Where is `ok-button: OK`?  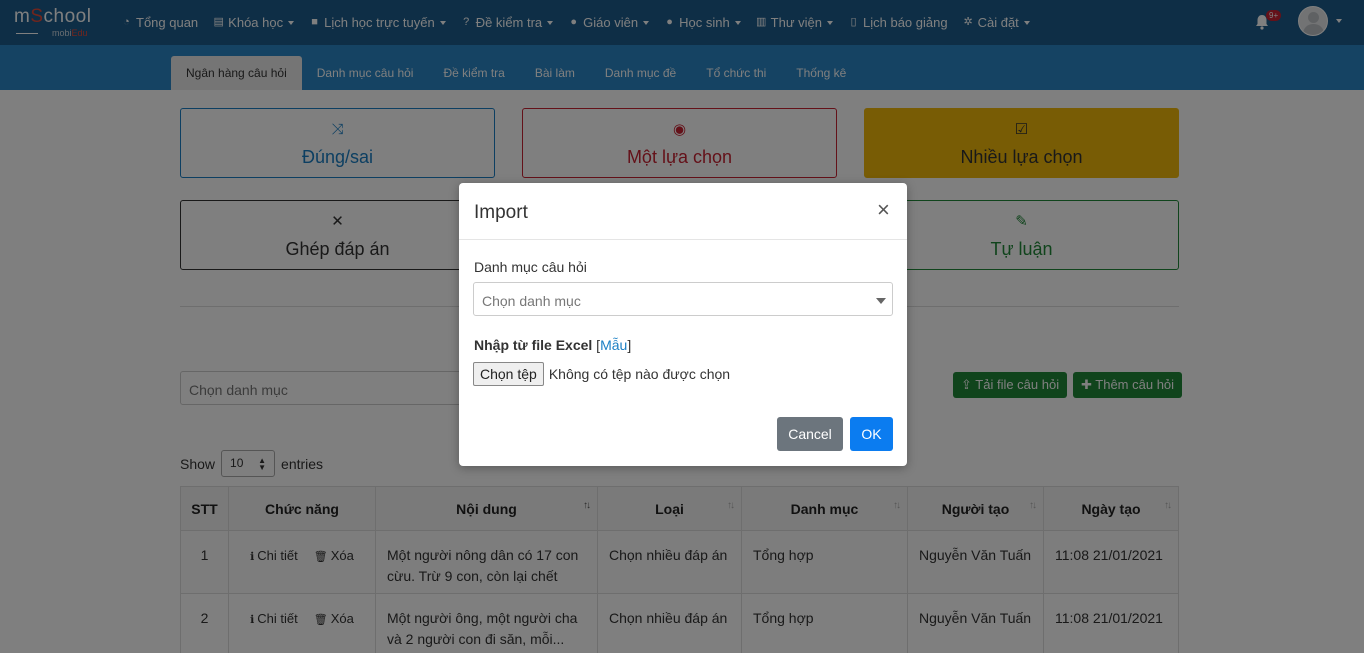
ok-button: OK is located at coordinates (871, 434).